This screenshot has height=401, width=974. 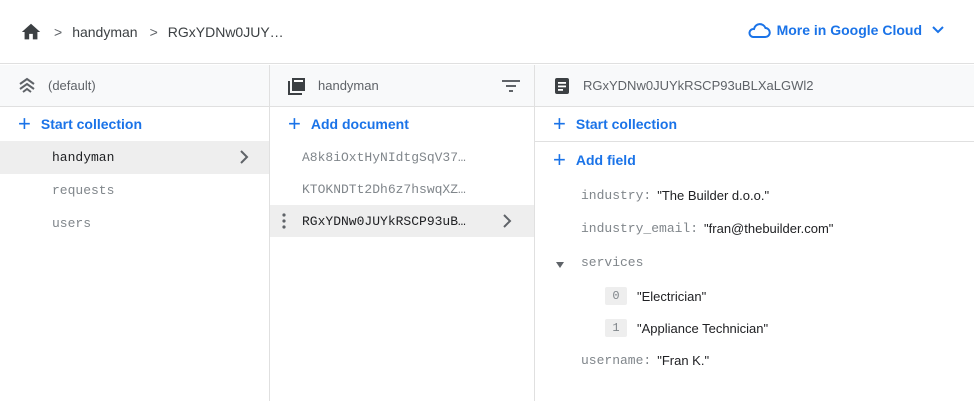 What do you see at coordinates (605, 159) in the screenshot?
I see `add-field-label: Add field` at bounding box center [605, 159].